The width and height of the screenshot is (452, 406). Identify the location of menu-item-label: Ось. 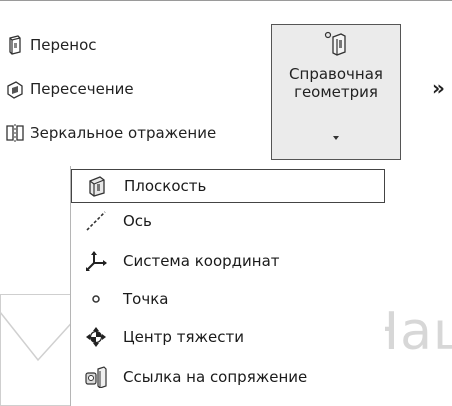
(137, 221).